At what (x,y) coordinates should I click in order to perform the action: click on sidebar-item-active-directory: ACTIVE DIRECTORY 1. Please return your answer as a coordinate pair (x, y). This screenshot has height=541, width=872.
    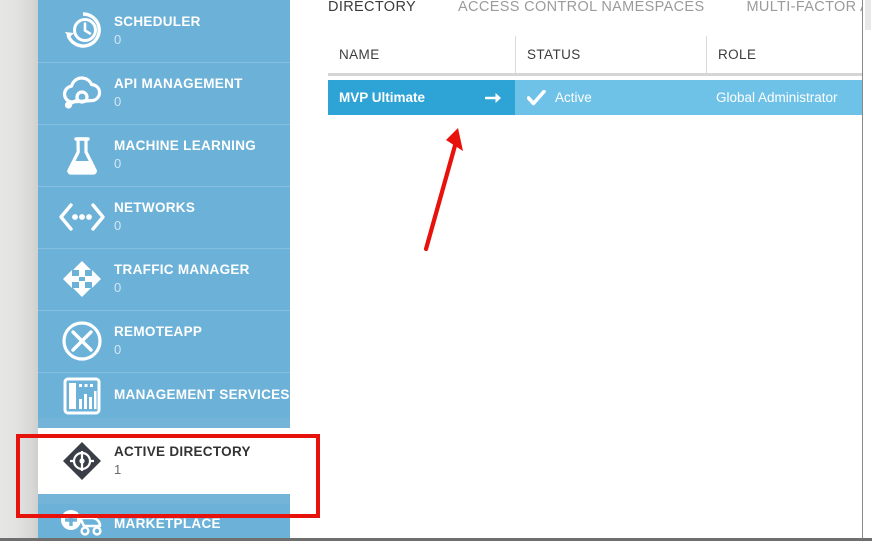
    Looking at the image, I should click on (164, 461).